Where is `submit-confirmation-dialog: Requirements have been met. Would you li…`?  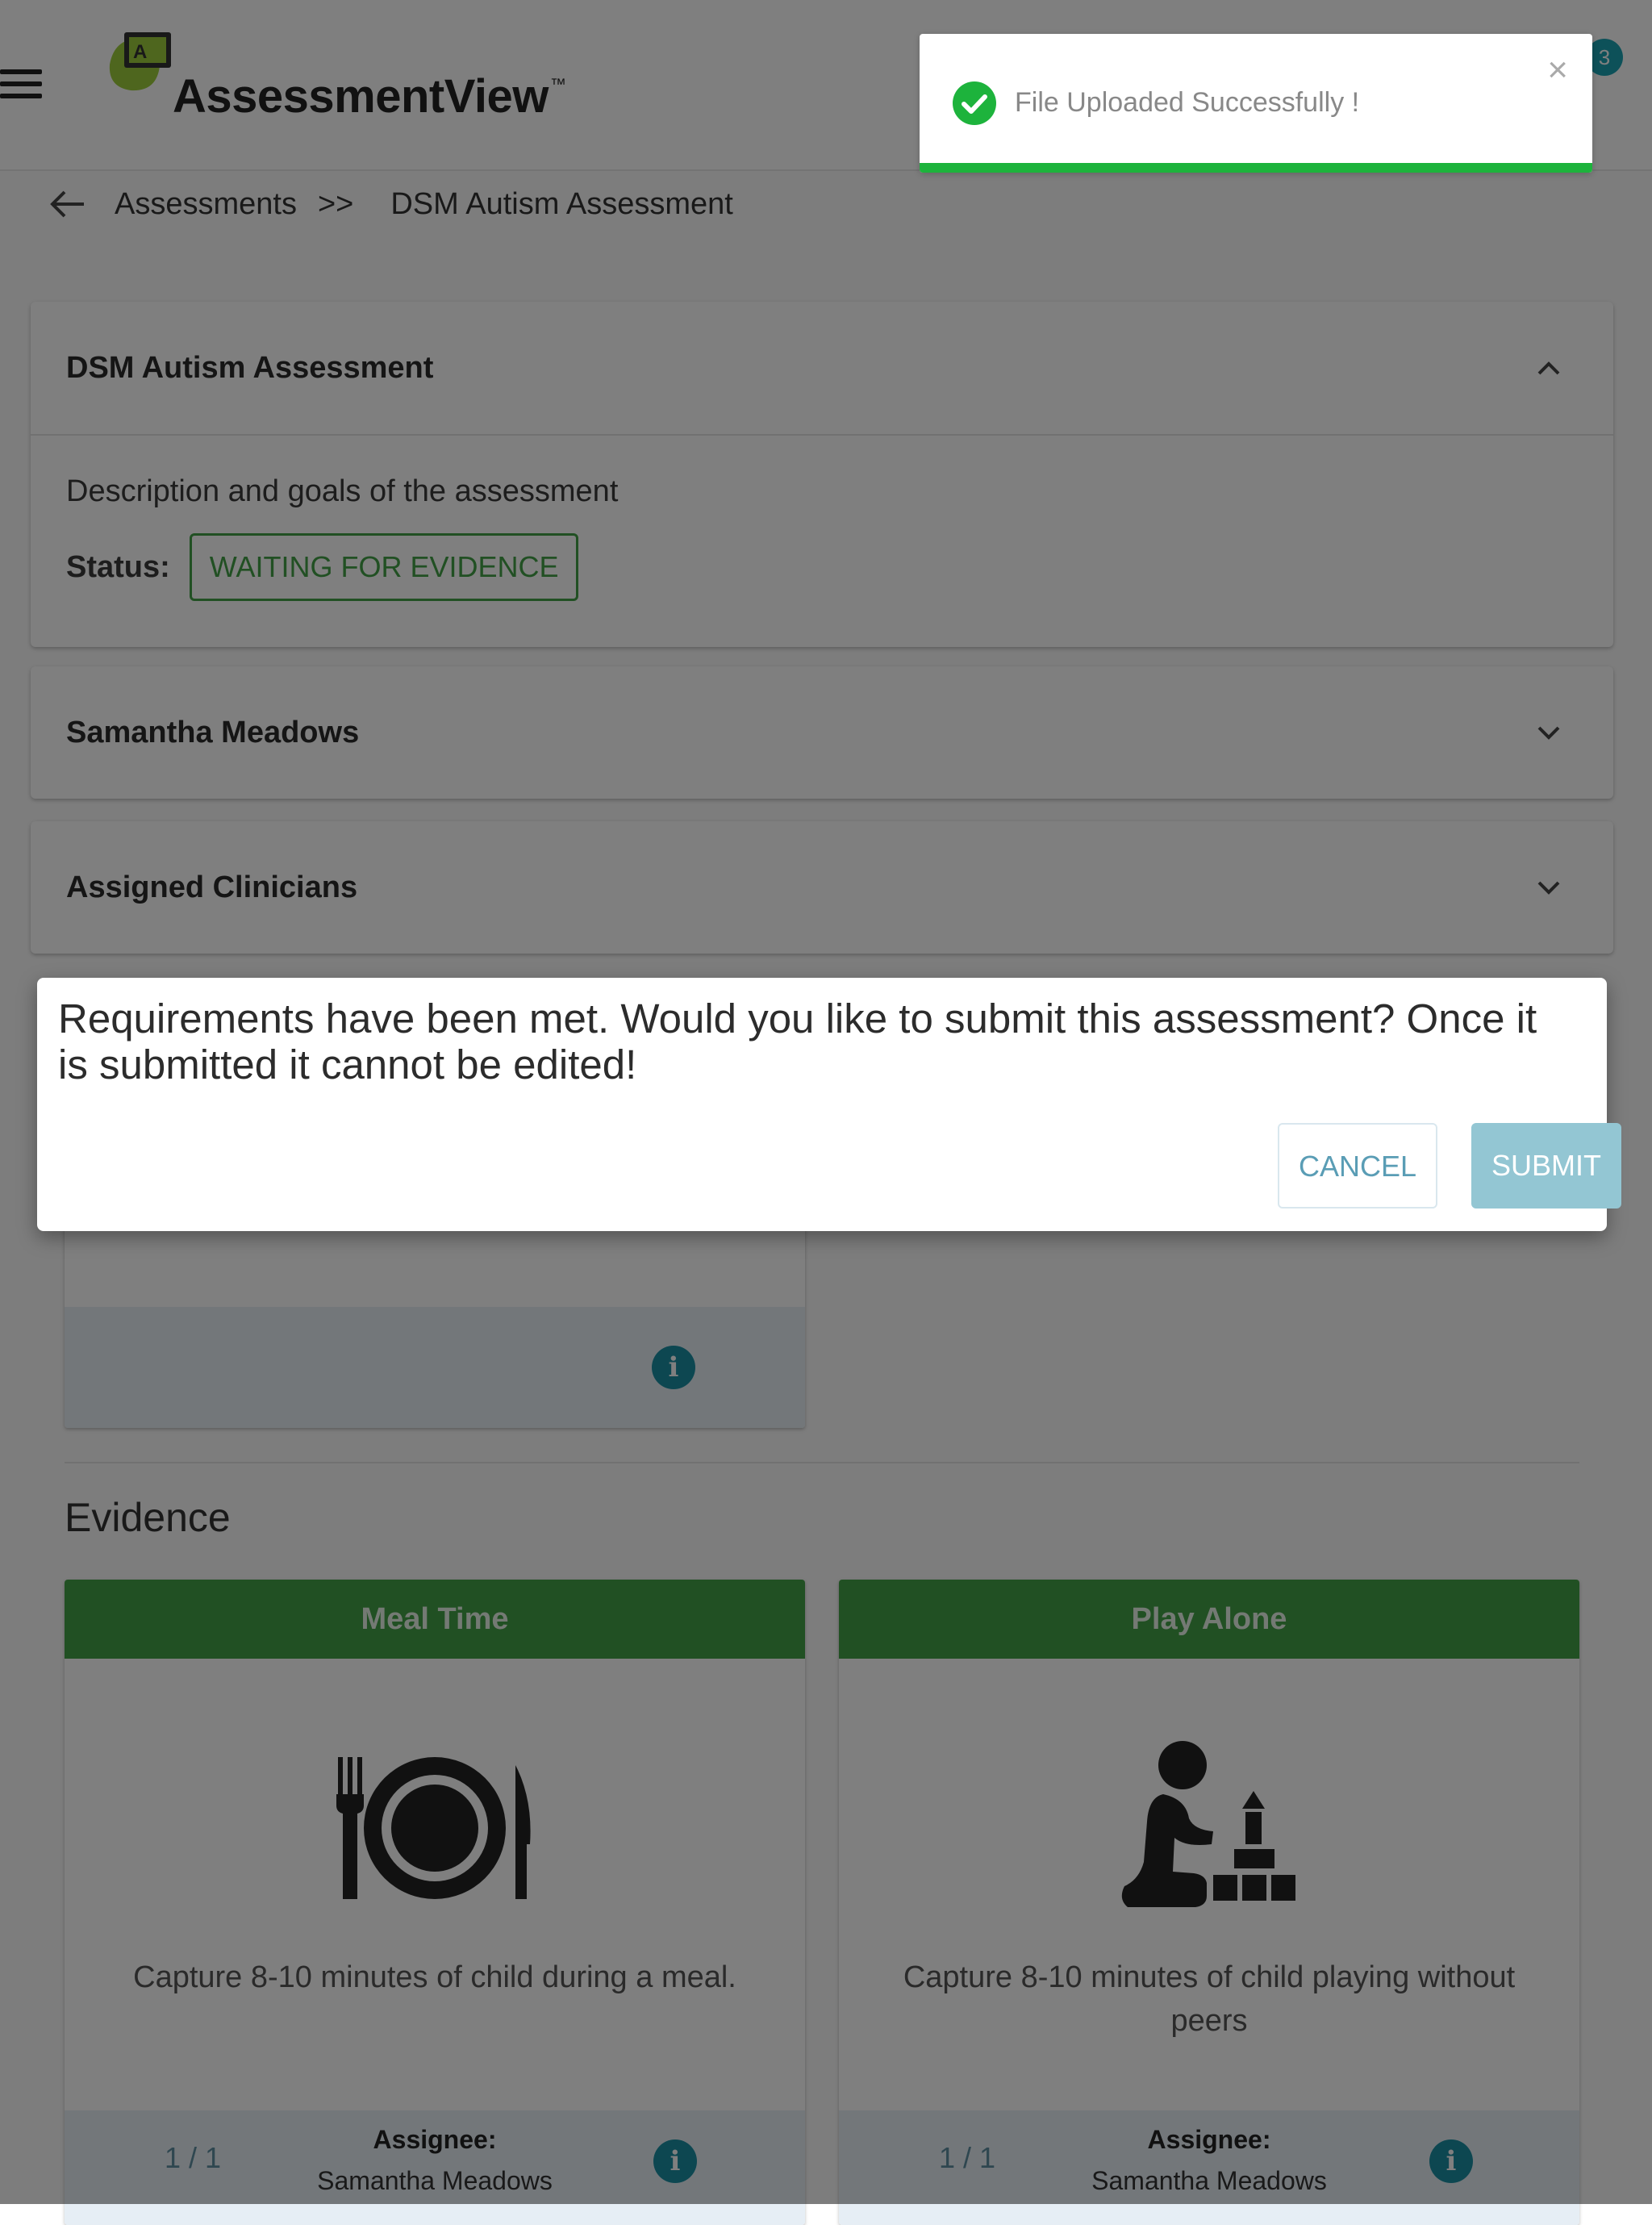 submit-confirmation-dialog: Requirements have been met. Would you li… is located at coordinates (829, 1105).